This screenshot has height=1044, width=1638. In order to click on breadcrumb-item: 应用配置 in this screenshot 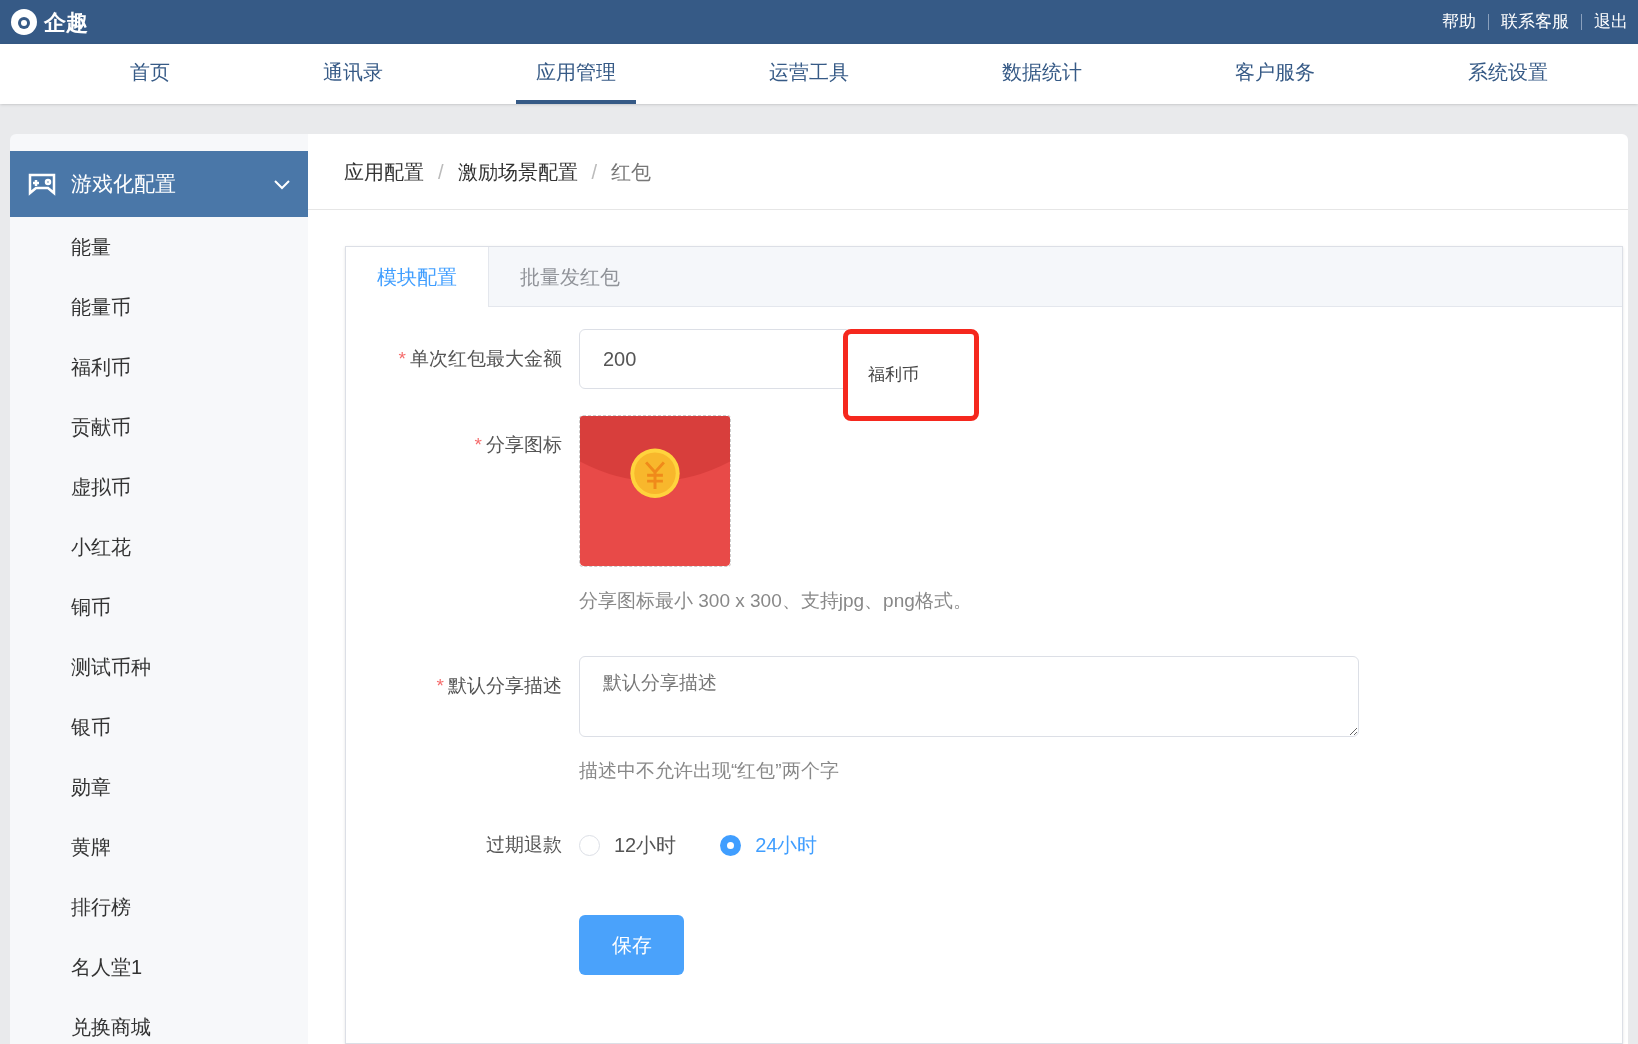, I will do `click(384, 171)`.